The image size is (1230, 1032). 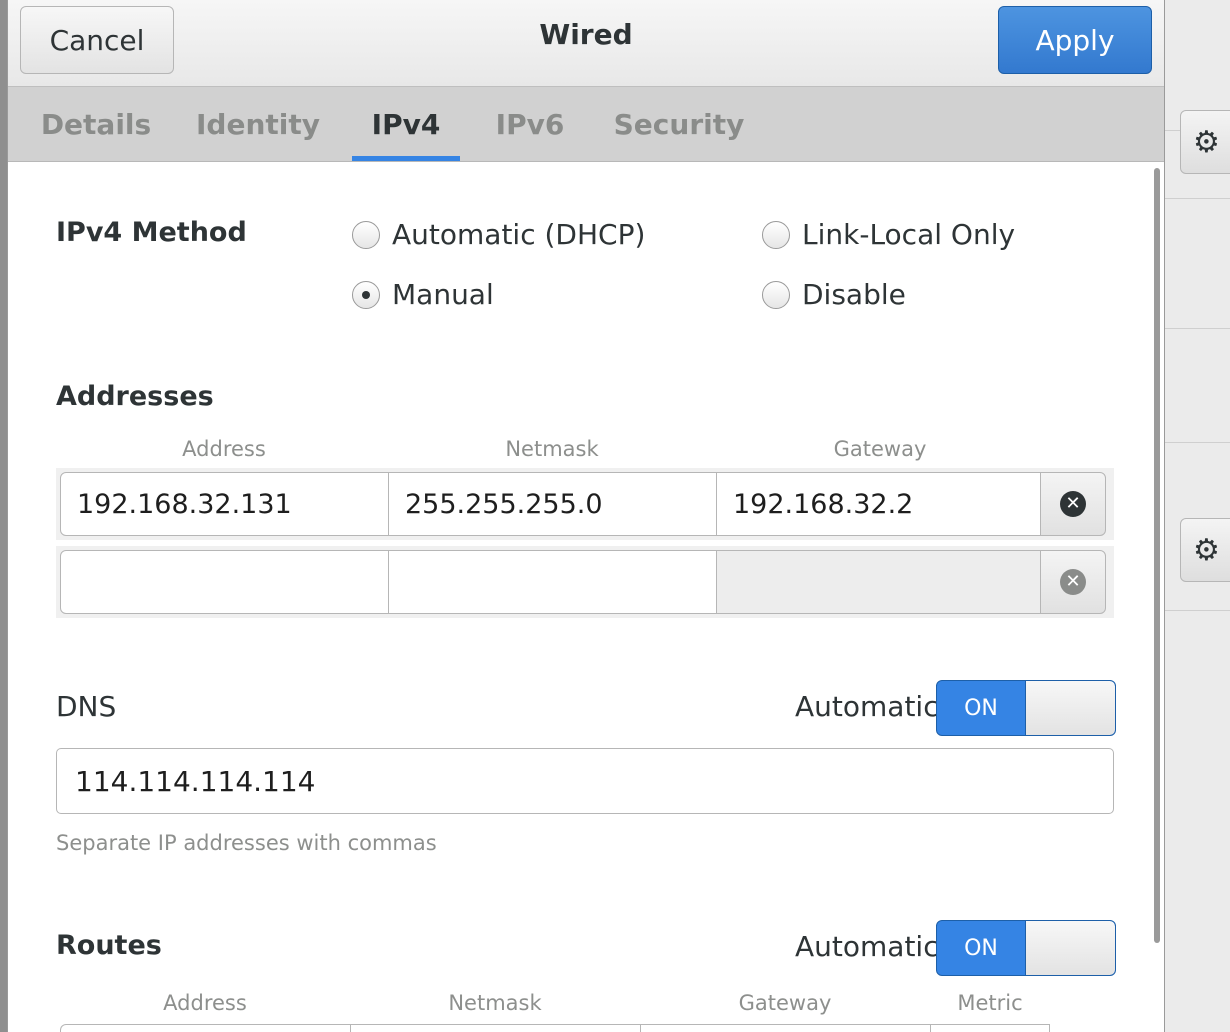 What do you see at coordinates (867, 946) in the screenshot?
I see `routes-automatic-label: Automatic` at bounding box center [867, 946].